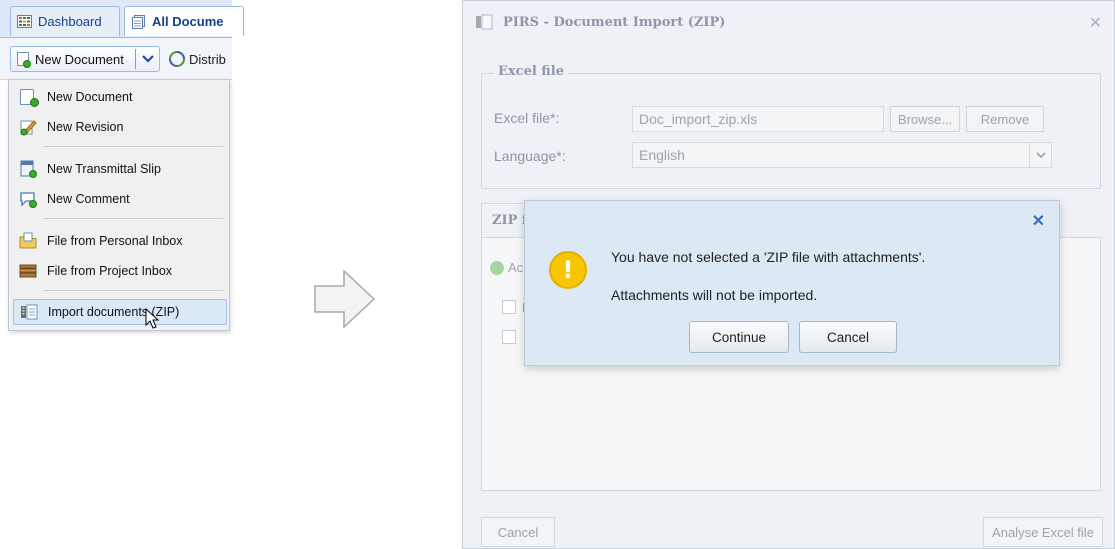 Image resolution: width=1115 pixels, height=549 pixels. I want to click on excel-file-input: Doc_import_zip.xls, so click(758, 119).